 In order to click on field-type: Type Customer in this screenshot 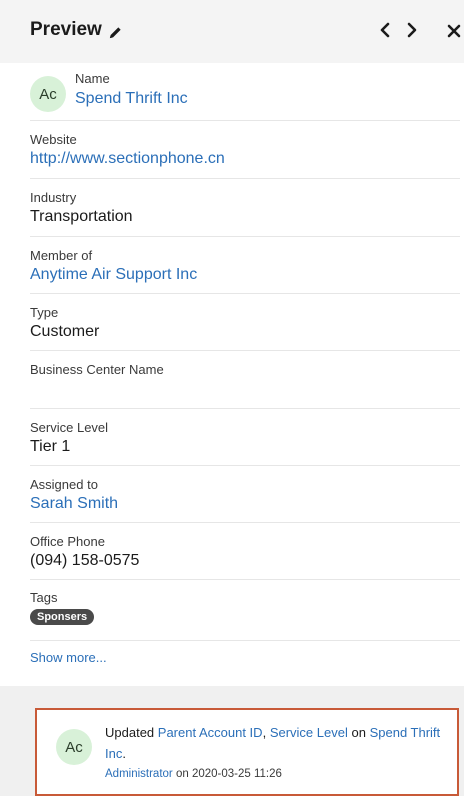, I will do `click(245, 322)`.